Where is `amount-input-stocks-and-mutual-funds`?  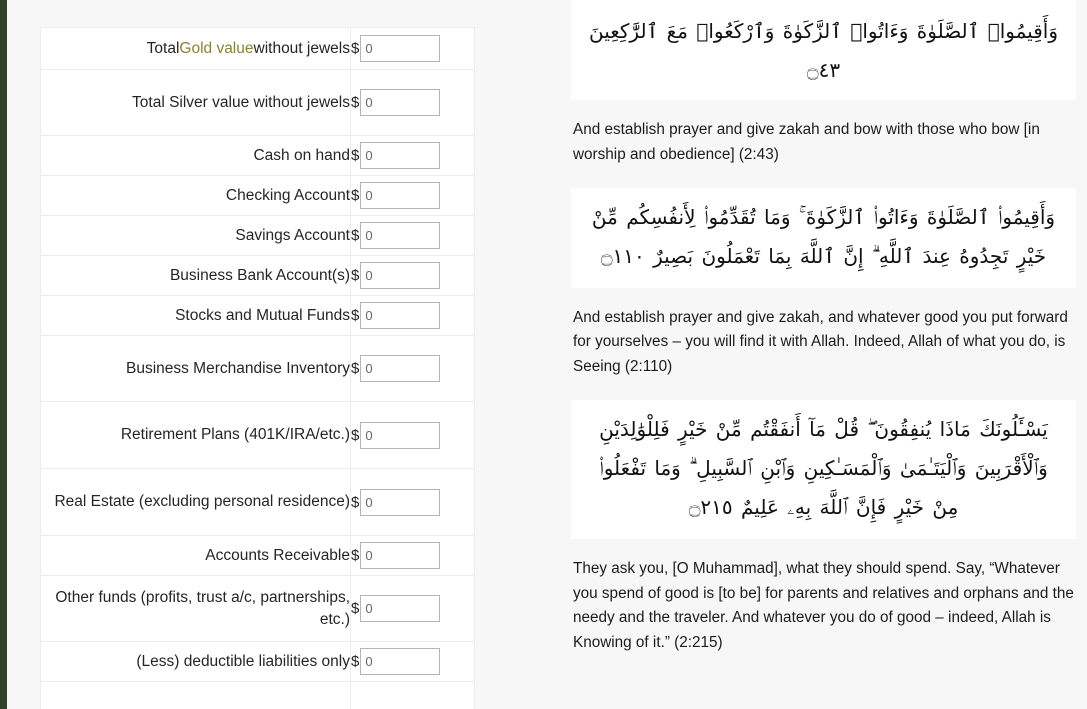 amount-input-stocks-and-mutual-funds is located at coordinates (400, 315).